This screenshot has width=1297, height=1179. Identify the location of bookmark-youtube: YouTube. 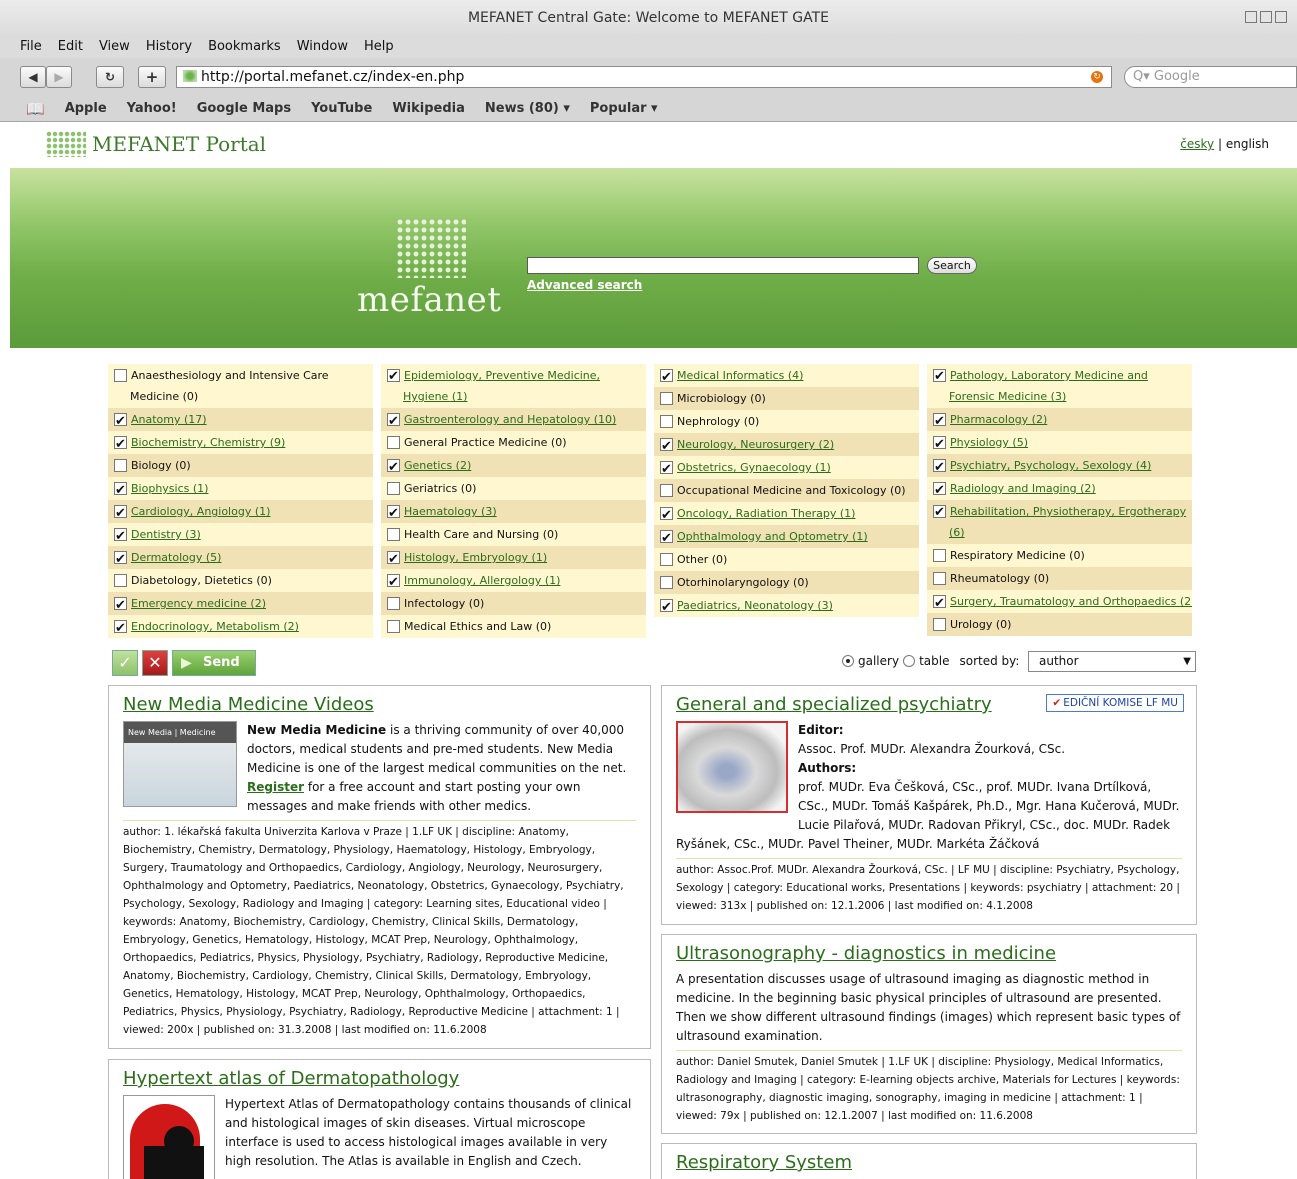
(341, 108).